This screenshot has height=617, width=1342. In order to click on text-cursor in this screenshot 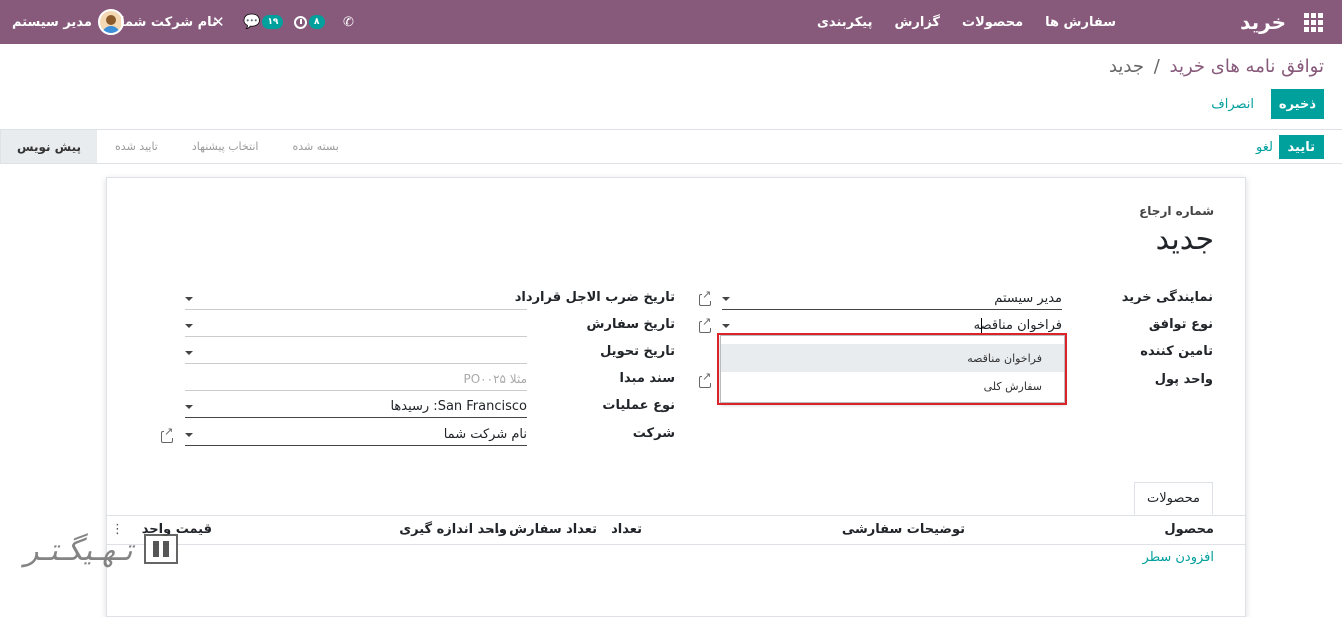, I will do `click(981, 325)`.